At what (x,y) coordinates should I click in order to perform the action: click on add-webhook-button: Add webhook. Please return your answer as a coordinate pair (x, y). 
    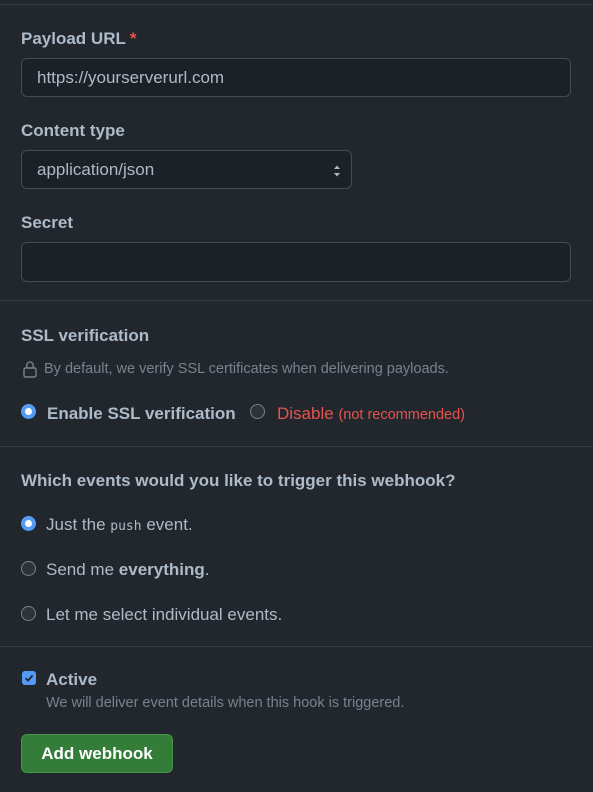
    Looking at the image, I should click on (97, 753).